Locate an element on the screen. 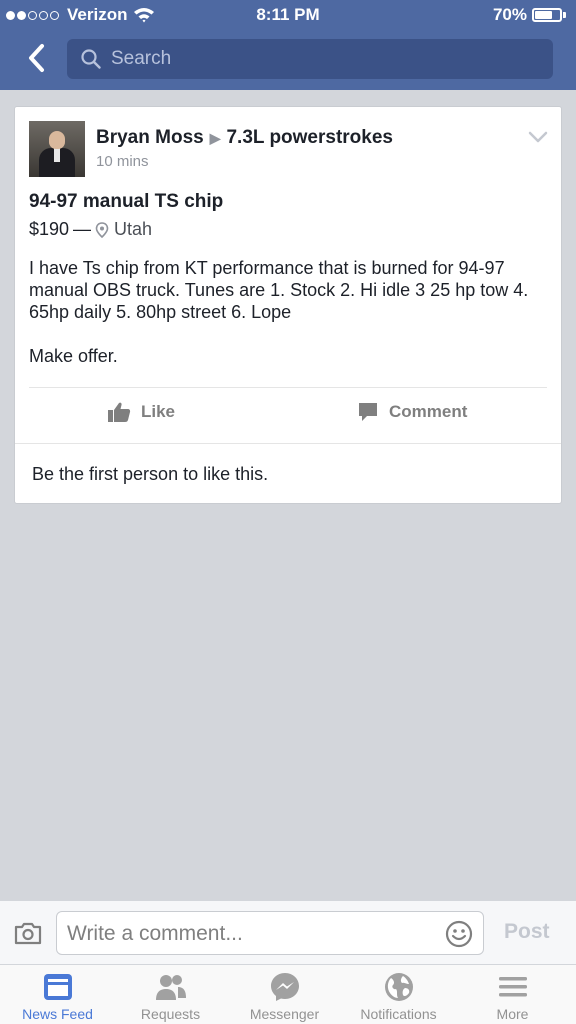  comment-button: Comment is located at coordinates (412, 412).